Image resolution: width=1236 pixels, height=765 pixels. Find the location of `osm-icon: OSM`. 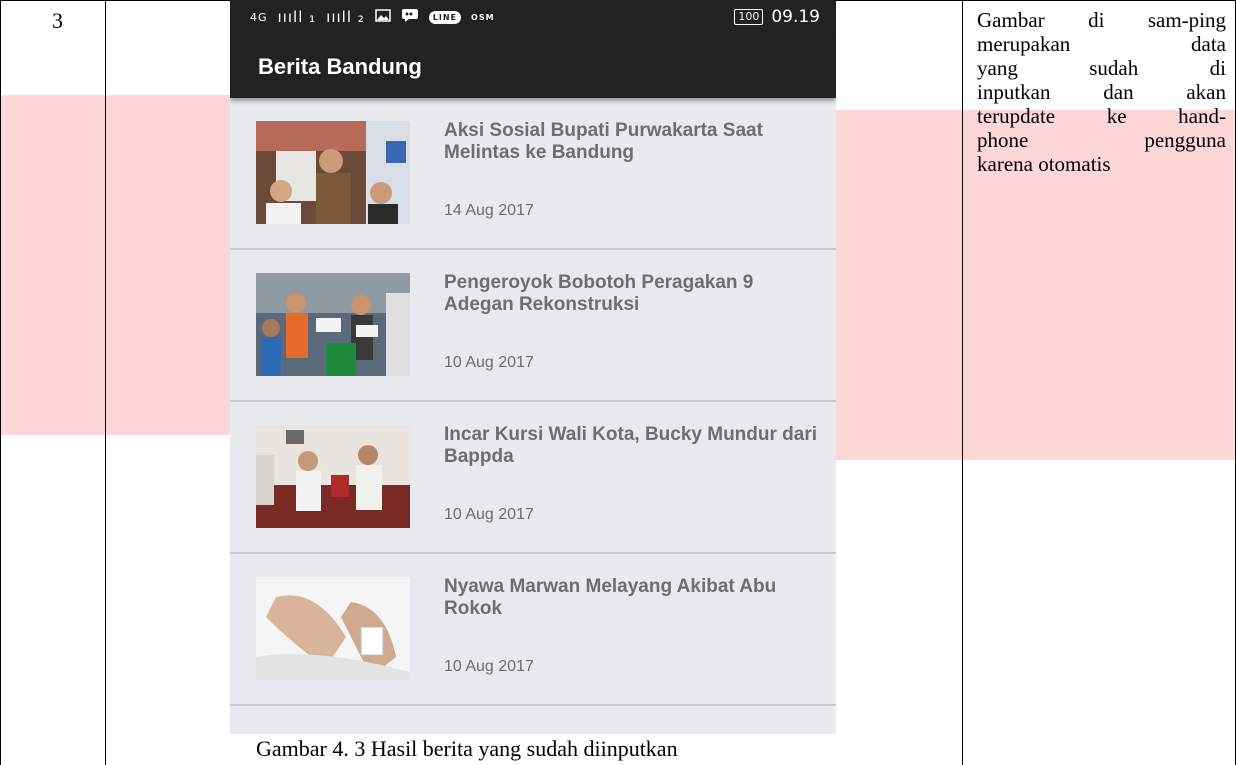

osm-icon: OSM is located at coordinates (483, 17).